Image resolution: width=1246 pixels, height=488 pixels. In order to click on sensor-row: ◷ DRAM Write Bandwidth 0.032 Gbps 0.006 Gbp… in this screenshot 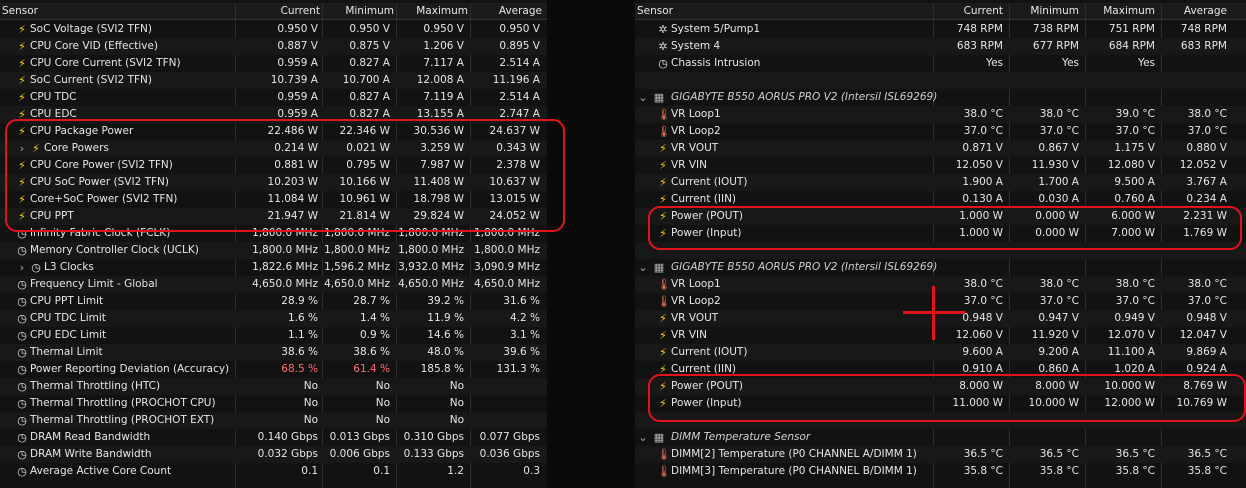, I will do `click(273, 454)`.